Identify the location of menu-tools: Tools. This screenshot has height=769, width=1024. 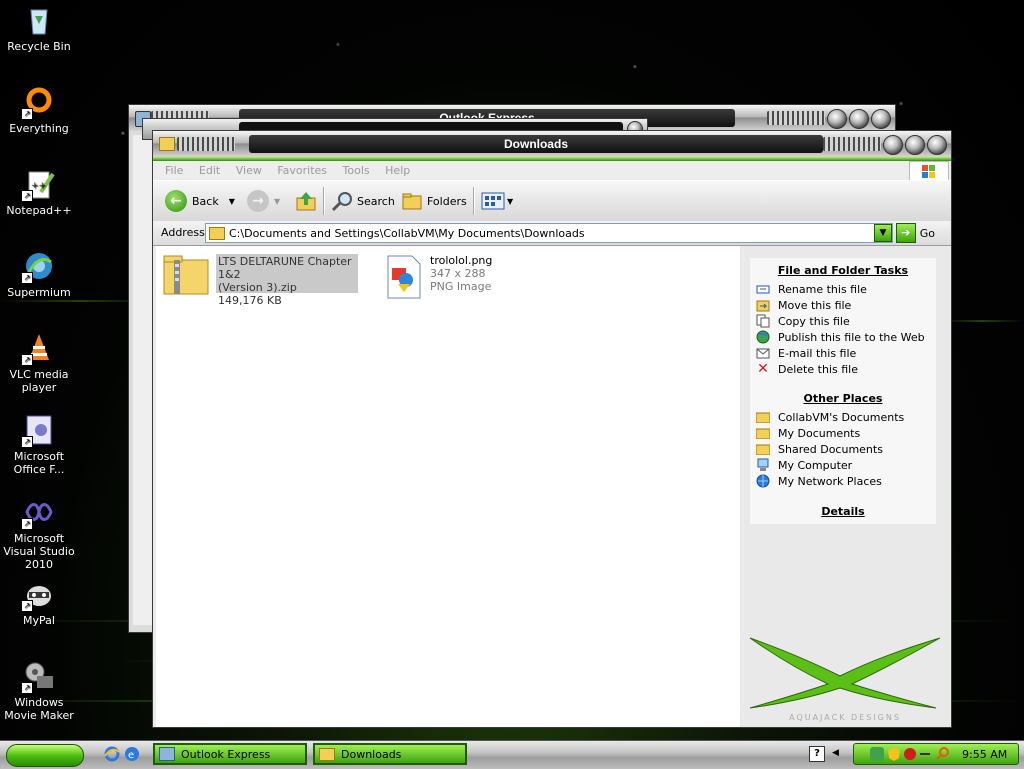
(356, 170).